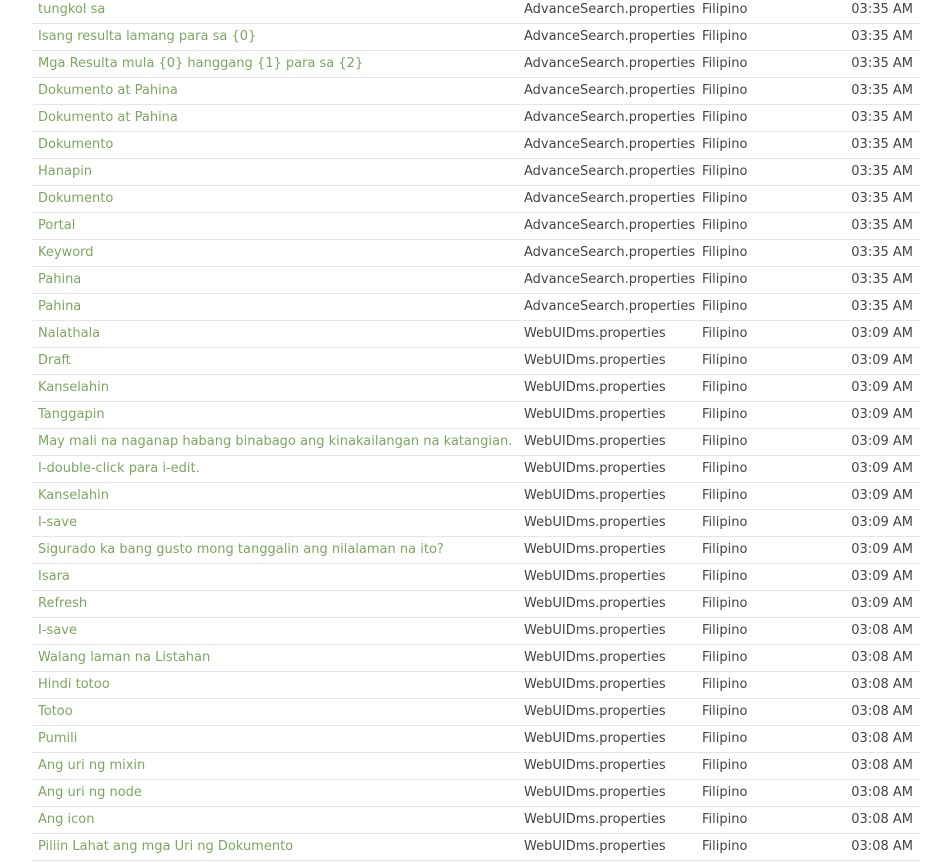 The height and width of the screenshot is (863, 944). I want to click on translation-text-link: Isara, so click(54, 577).